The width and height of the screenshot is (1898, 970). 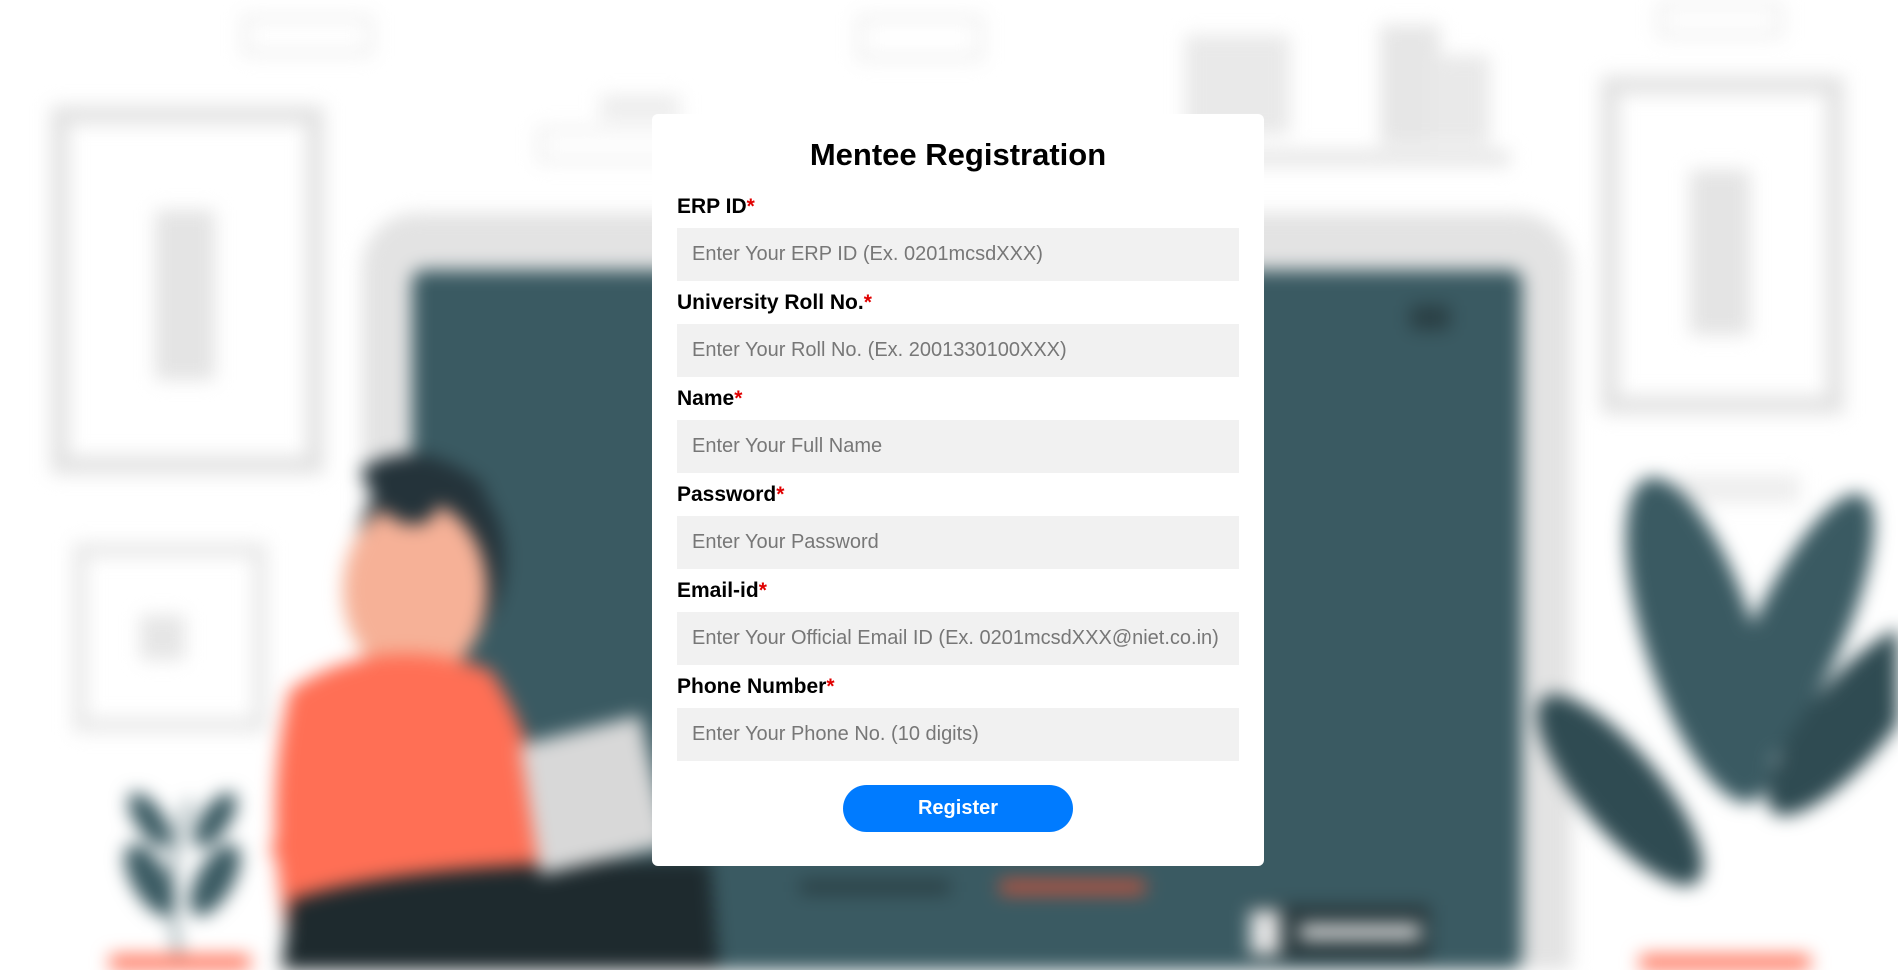 What do you see at coordinates (958, 254) in the screenshot?
I see `erp-id-input` at bounding box center [958, 254].